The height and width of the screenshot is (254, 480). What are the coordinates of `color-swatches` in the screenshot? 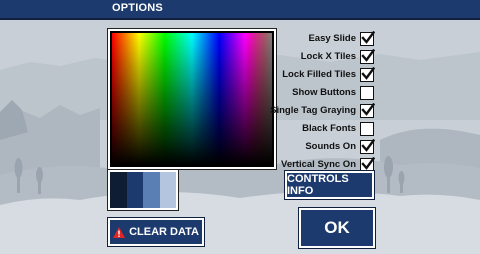 It's located at (143, 190).